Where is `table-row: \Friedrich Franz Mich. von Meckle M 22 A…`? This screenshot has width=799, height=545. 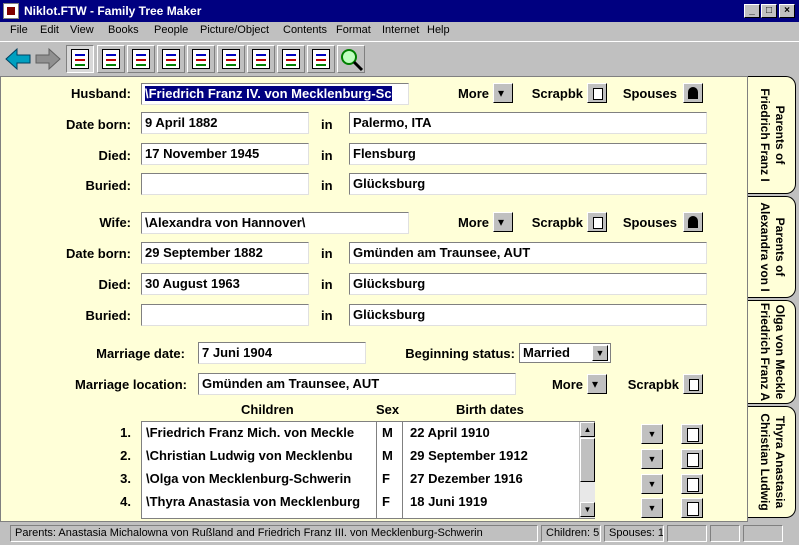 table-row: \Friedrich Franz Mich. von Meckle M 22 A… is located at coordinates (360, 433).